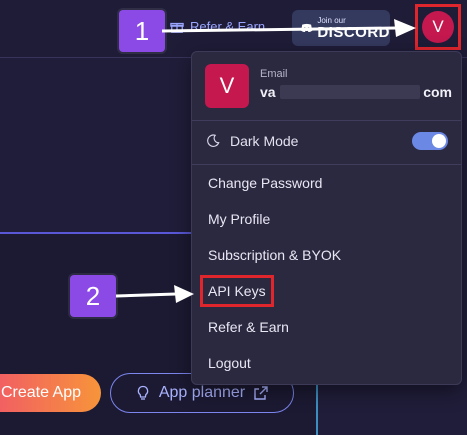 The image size is (467, 435). What do you see at coordinates (268, 92) in the screenshot?
I see `email-prefix: va` at bounding box center [268, 92].